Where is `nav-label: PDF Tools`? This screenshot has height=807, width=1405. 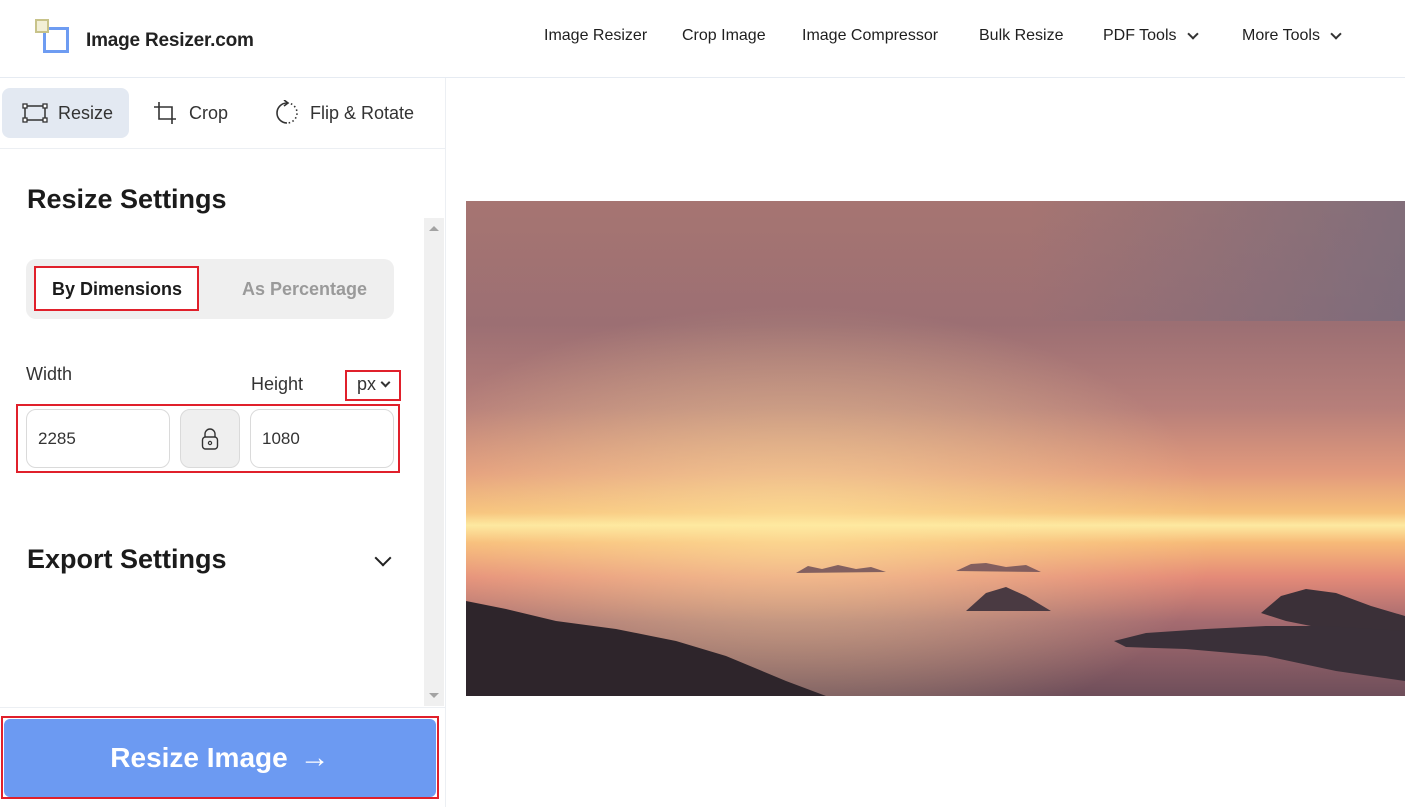
nav-label: PDF Tools is located at coordinates (1140, 35).